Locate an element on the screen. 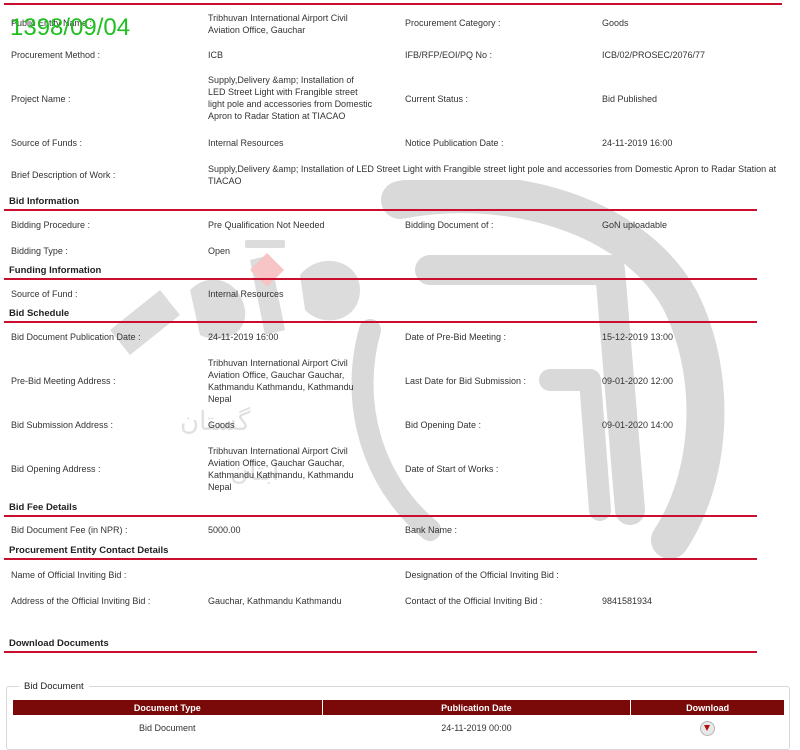 The height and width of the screenshot is (750, 800). official-contact-value: 9841581934 is located at coordinates (627, 601).